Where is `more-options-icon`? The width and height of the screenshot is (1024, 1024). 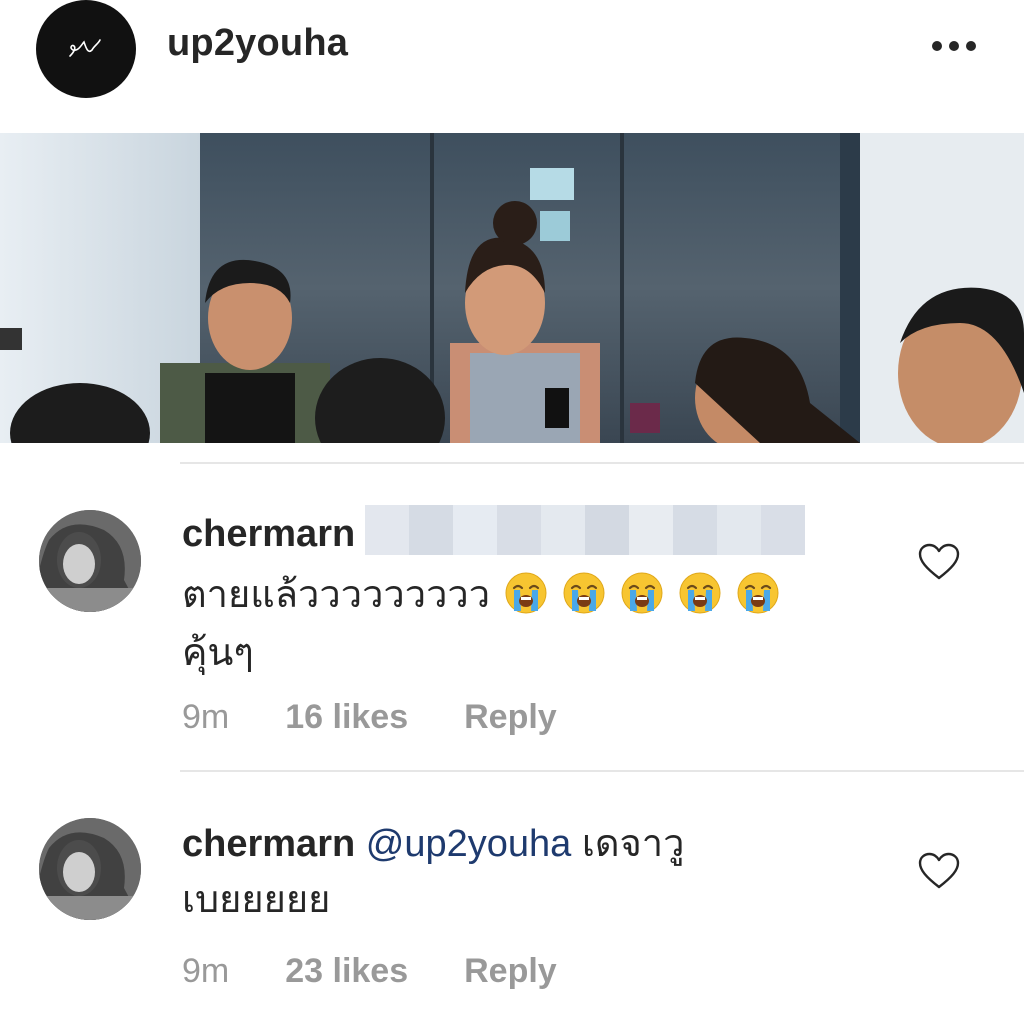
more-options-icon is located at coordinates (954, 46).